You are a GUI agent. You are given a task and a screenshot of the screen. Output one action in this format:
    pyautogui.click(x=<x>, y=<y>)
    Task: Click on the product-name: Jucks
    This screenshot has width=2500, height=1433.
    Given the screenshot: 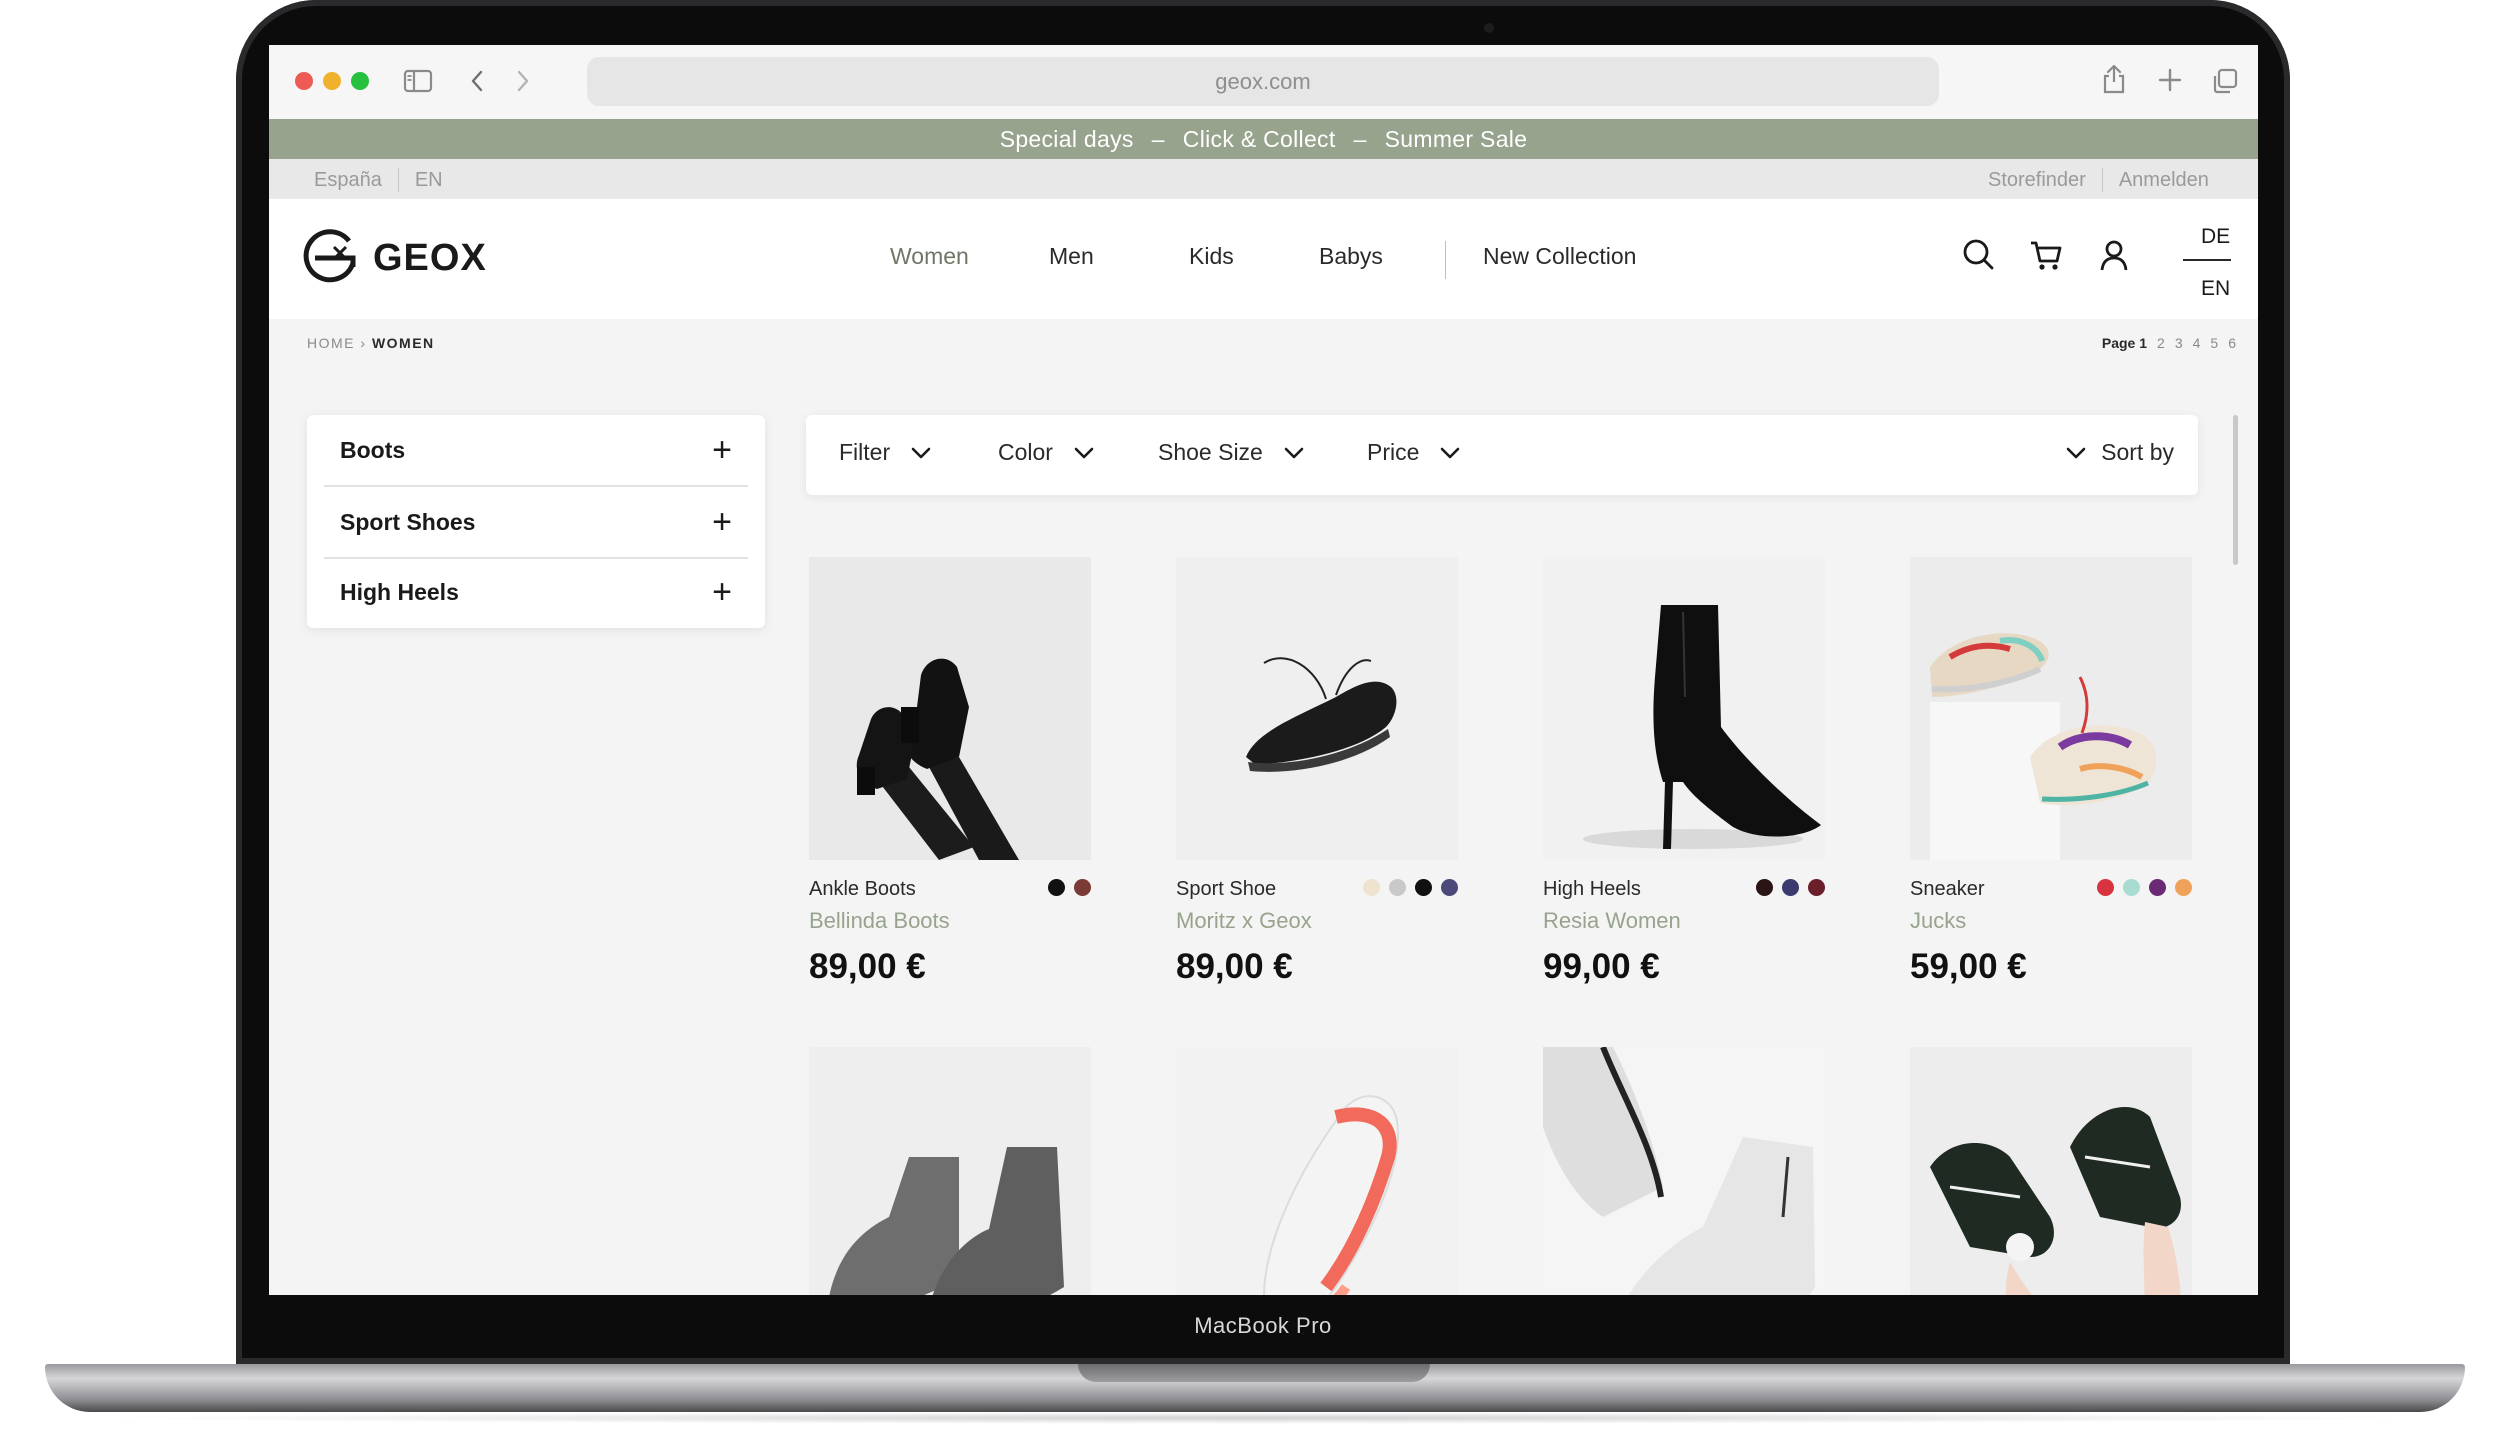 What is the action you would take?
    pyautogui.click(x=1938, y=921)
    